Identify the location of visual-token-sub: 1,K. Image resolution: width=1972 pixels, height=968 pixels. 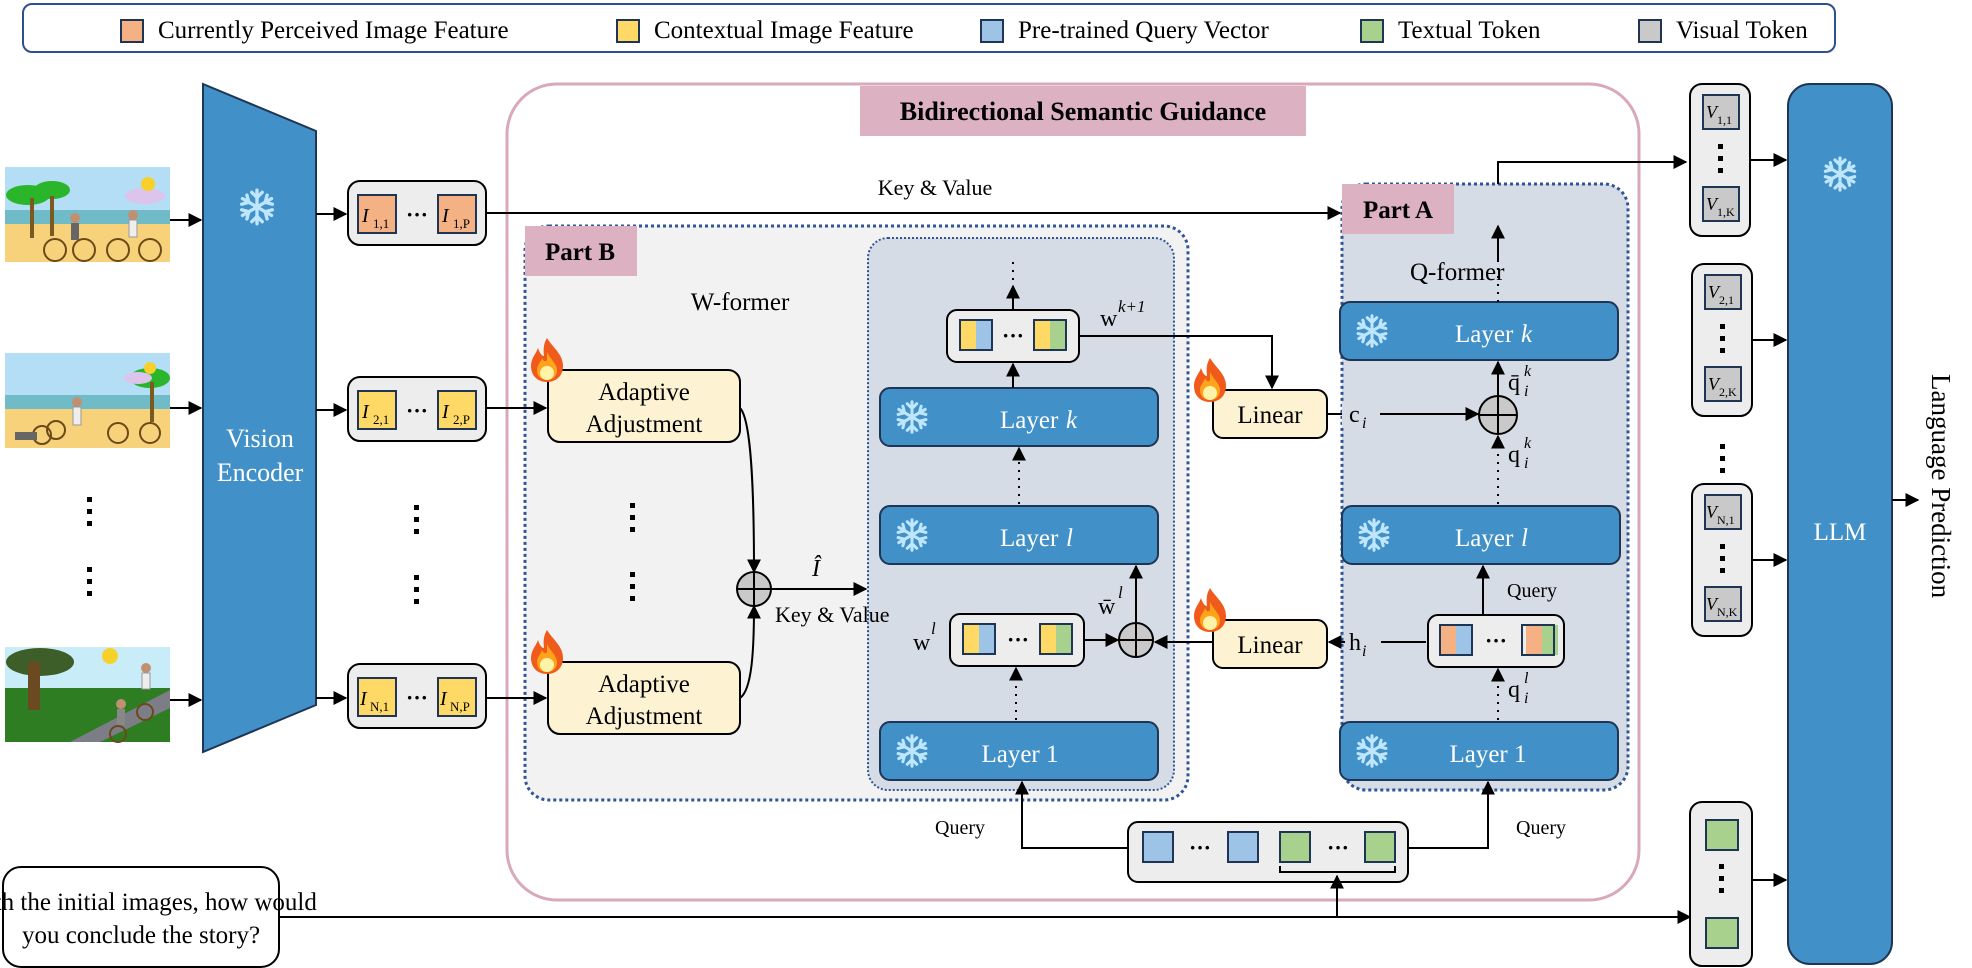
(1726, 212).